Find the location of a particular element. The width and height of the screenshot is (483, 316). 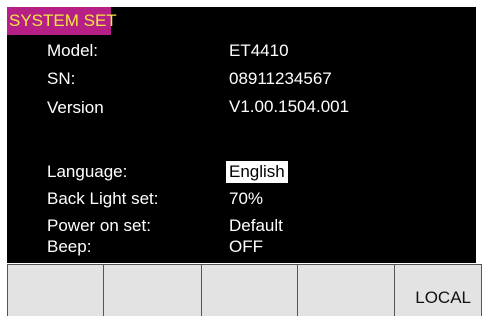

sn-label: SN: is located at coordinates (61, 78).